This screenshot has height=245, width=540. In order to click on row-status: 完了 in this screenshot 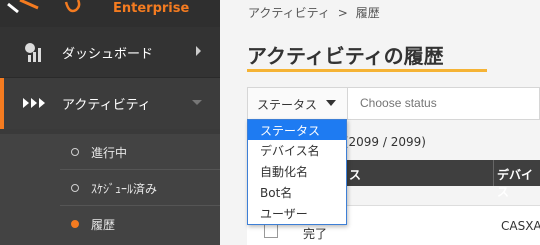, I will do `click(315, 234)`.